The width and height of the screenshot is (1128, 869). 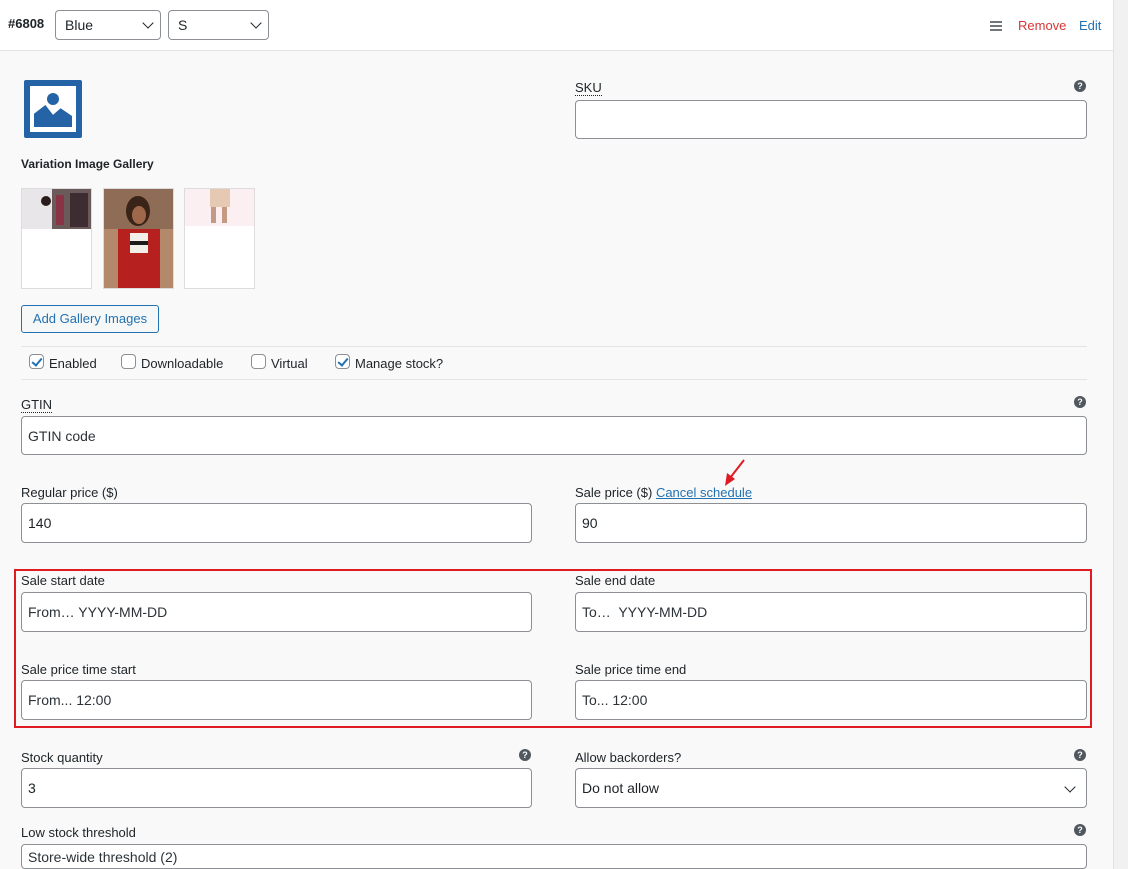 What do you see at coordinates (289, 363) in the screenshot?
I see `virtual-label: Virtual` at bounding box center [289, 363].